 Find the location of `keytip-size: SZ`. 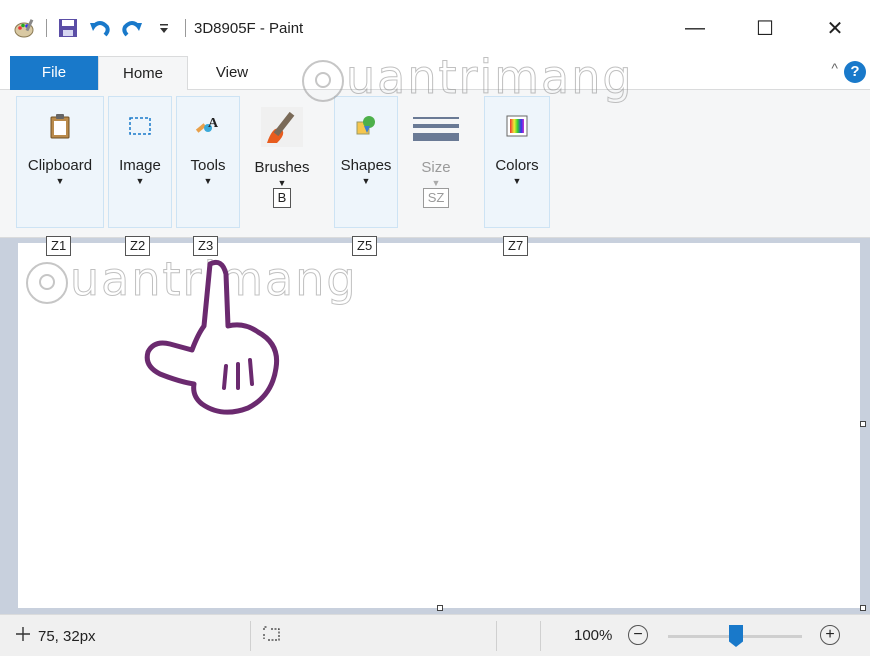

keytip-size: SZ is located at coordinates (436, 198).